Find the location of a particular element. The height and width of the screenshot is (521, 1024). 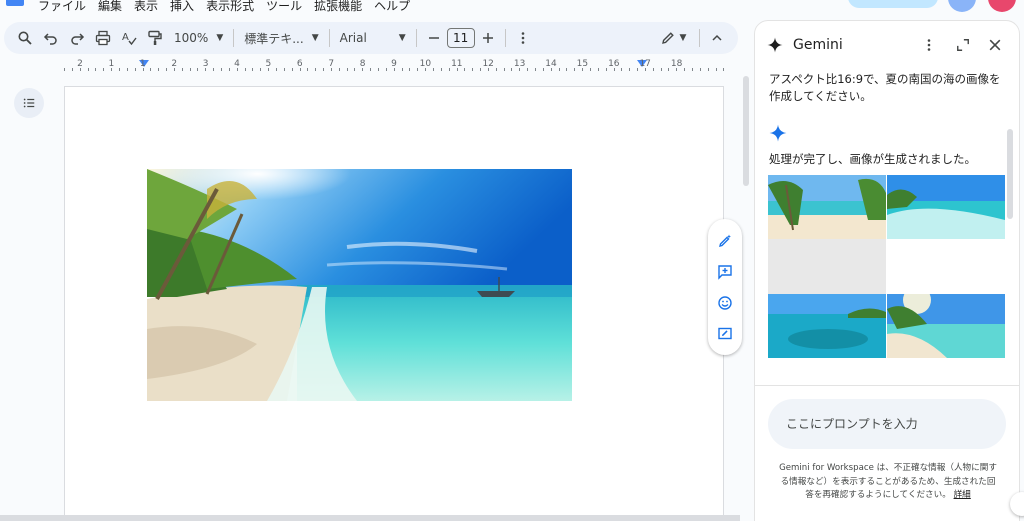

close-icon is located at coordinates (995, 45).